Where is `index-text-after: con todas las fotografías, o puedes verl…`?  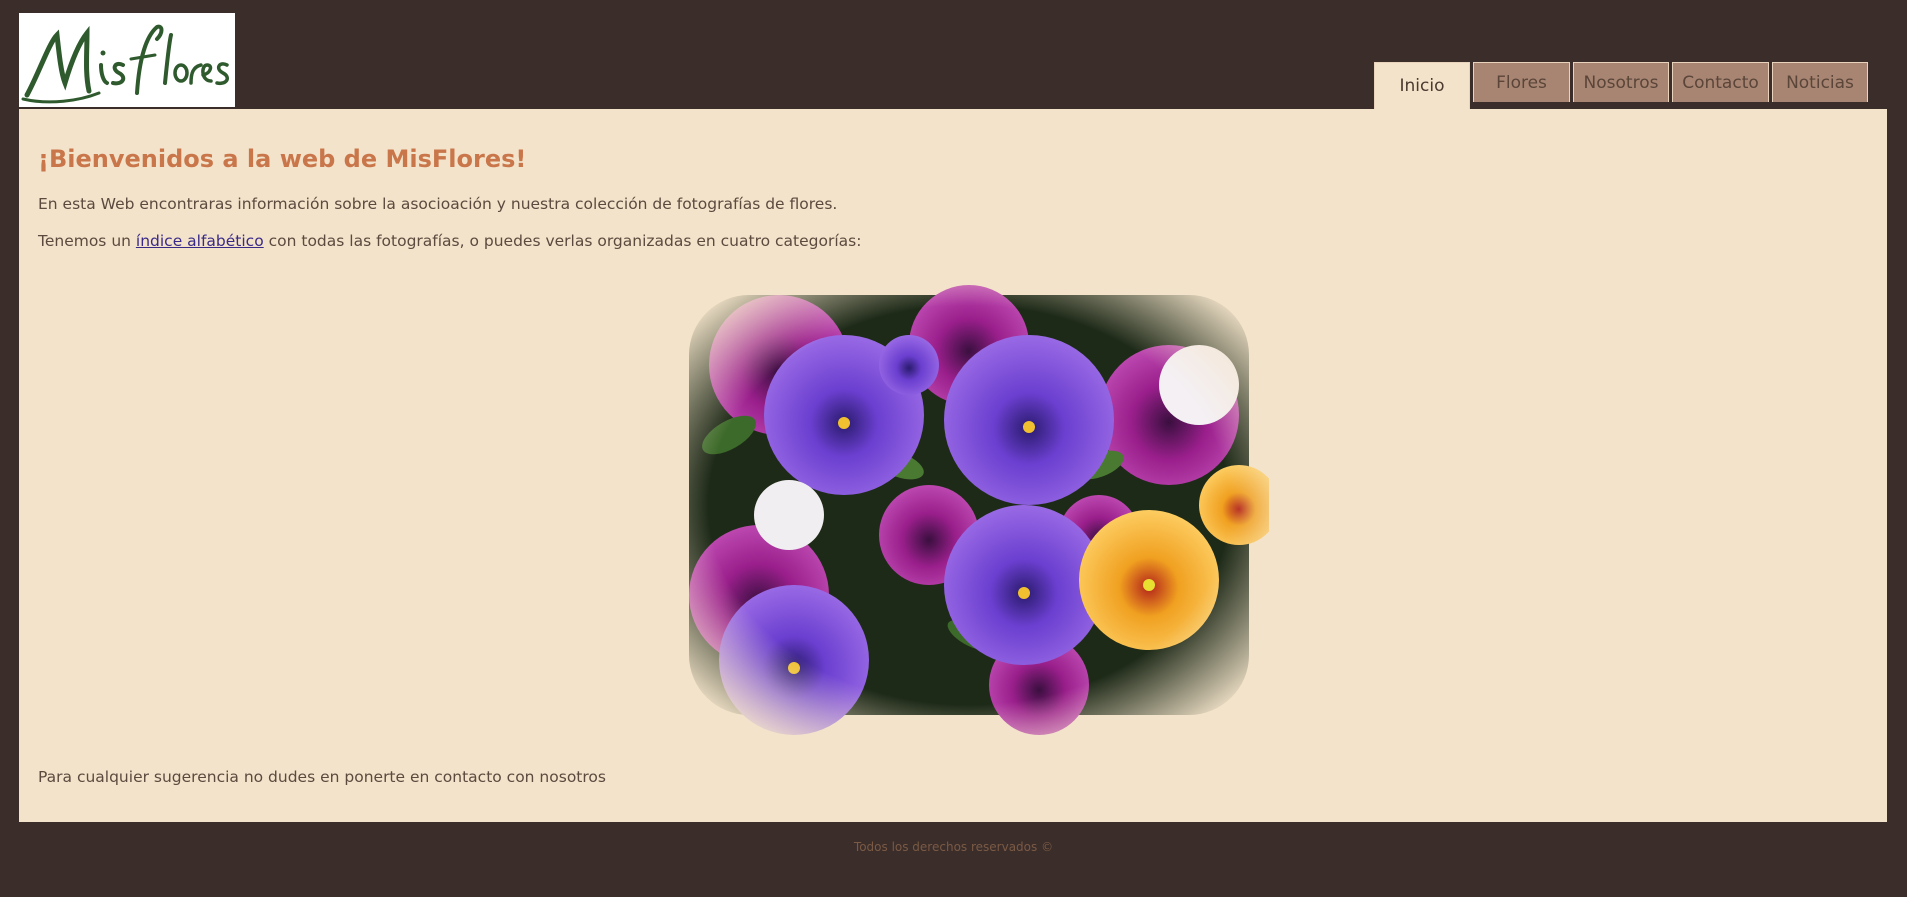
index-text-after: con todas las fotografías, o puedes verl… is located at coordinates (562, 241).